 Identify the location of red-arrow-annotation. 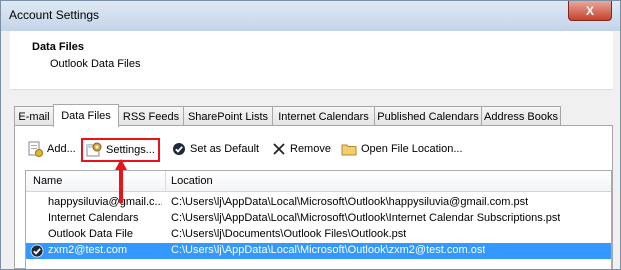
(121, 181).